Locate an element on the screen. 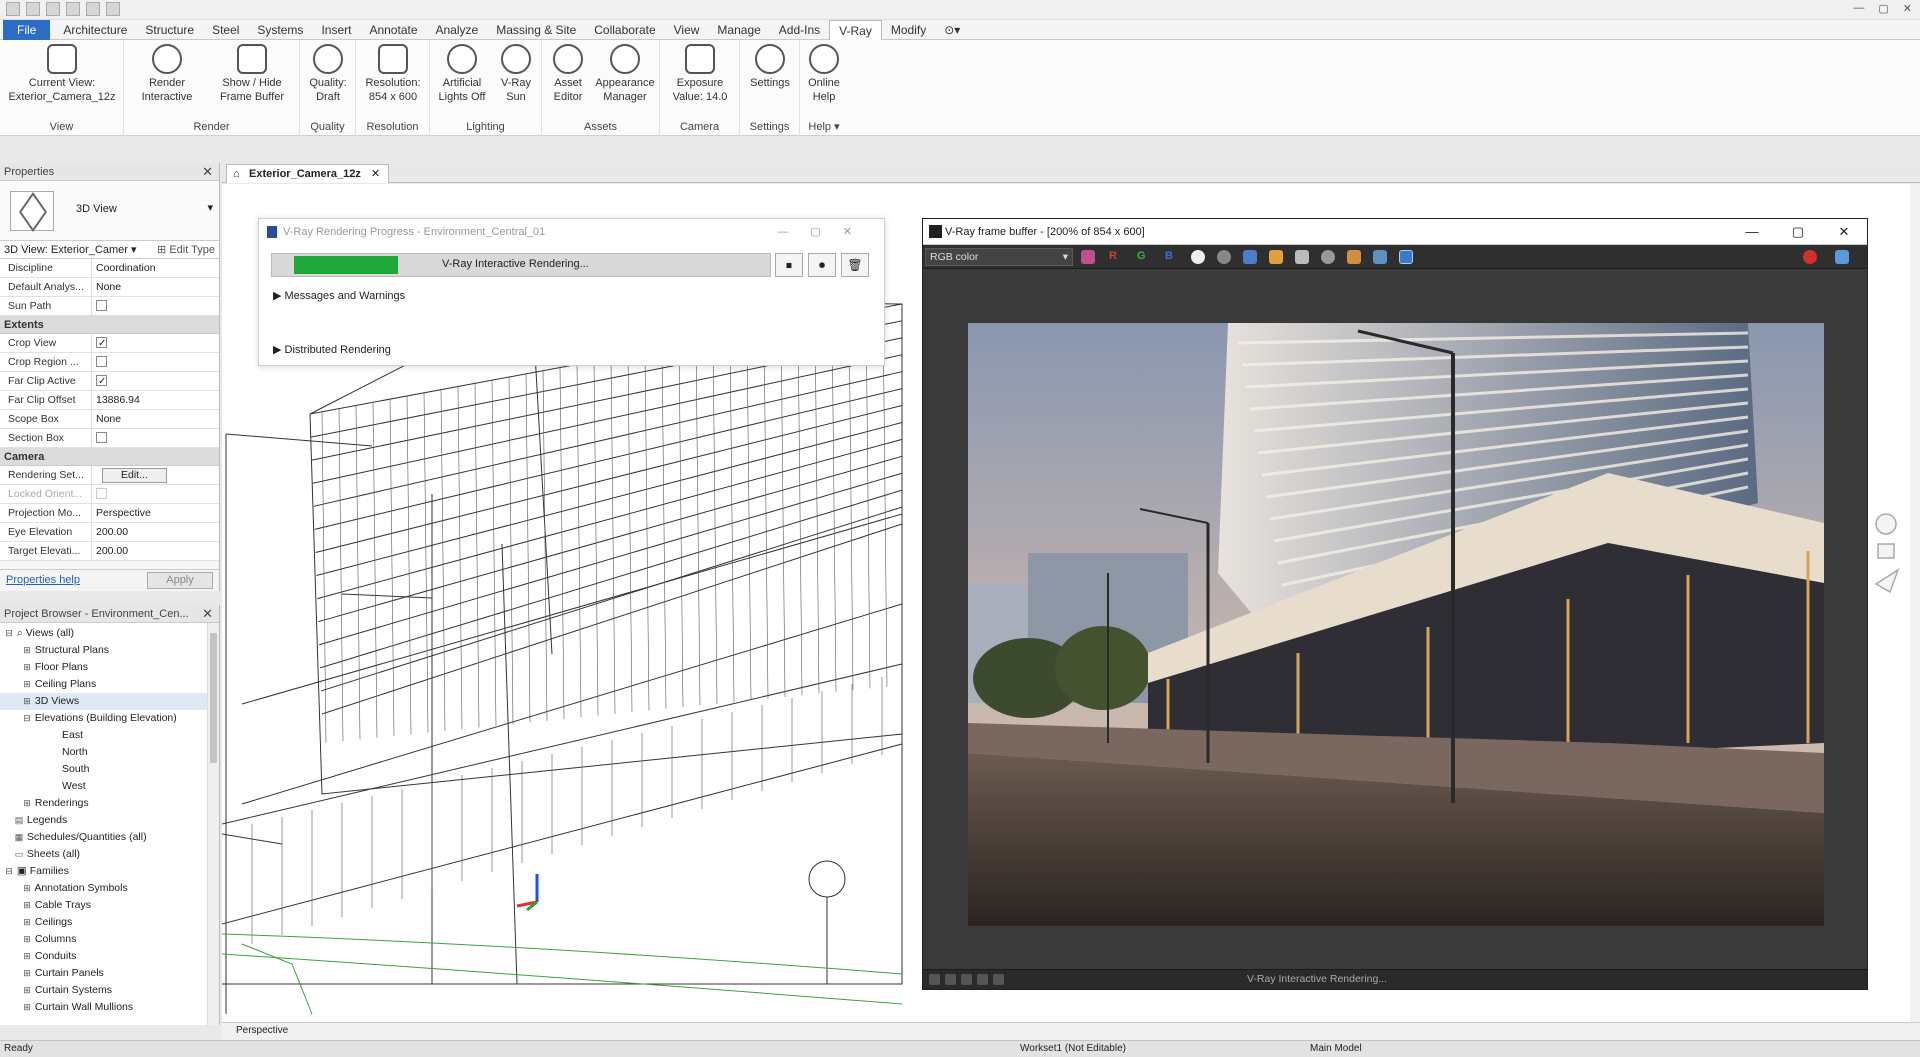 The width and height of the screenshot is (1920, 1057). appearance-manager-button: Appearance Manager is located at coordinates (625, 74).